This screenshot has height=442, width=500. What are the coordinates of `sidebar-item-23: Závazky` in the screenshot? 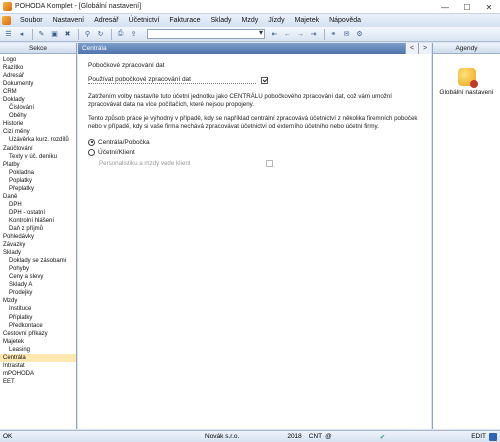 It's located at (38, 245).